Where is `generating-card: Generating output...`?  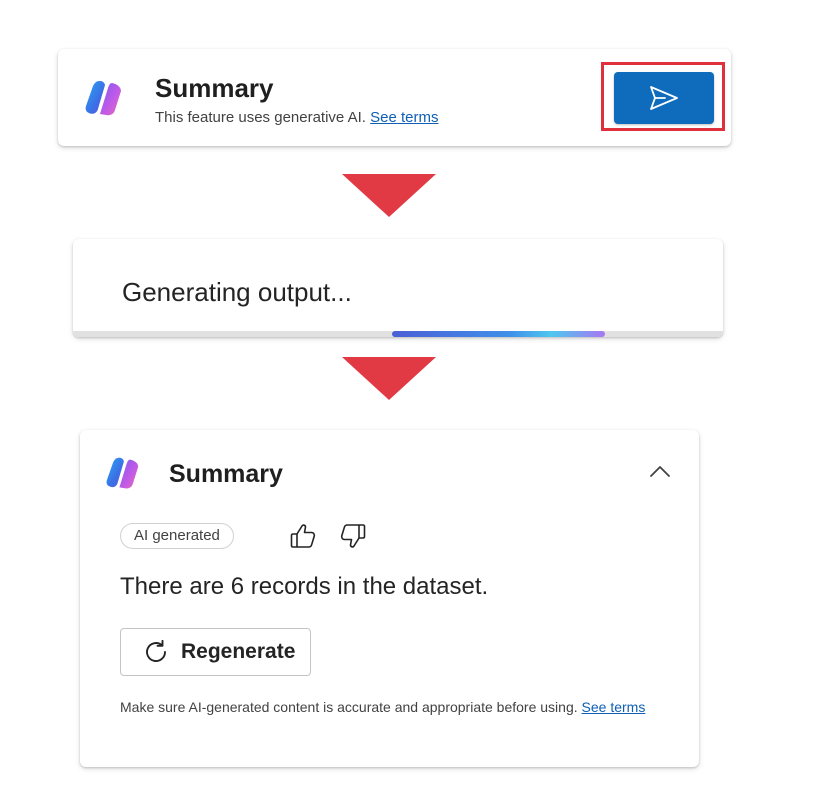
generating-card: Generating output... is located at coordinates (398, 288).